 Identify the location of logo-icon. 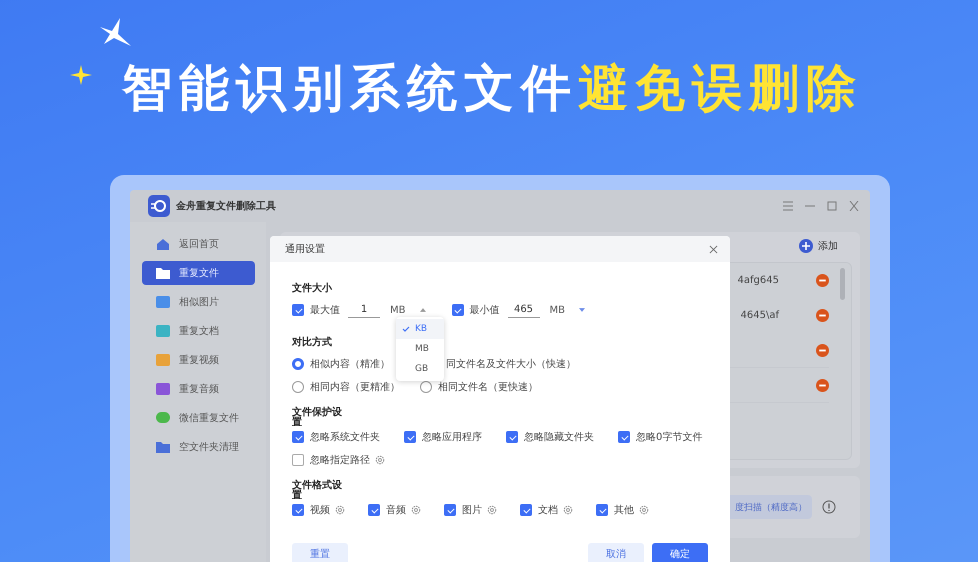
(159, 206).